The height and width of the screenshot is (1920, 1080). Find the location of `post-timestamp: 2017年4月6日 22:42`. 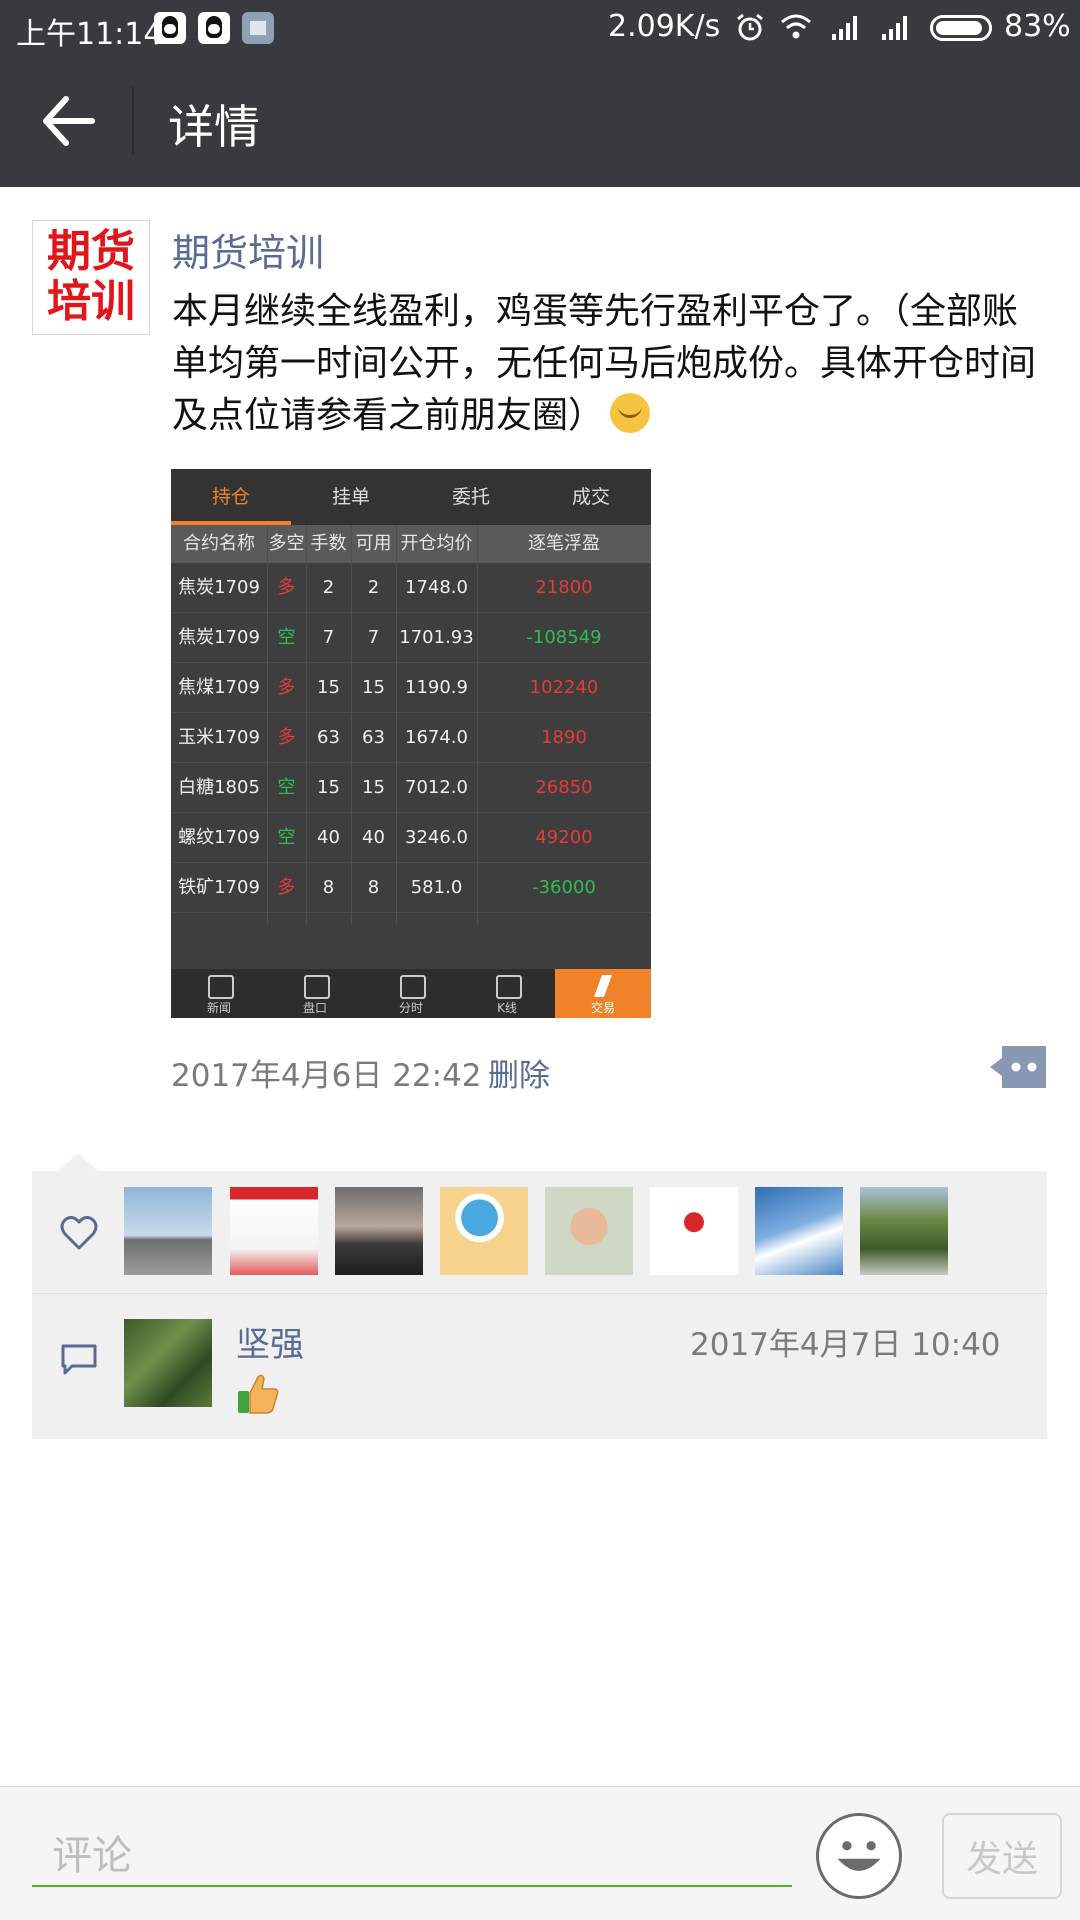

post-timestamp: 2017年4月6日 22:42 is located at coordinates (326, 1076).